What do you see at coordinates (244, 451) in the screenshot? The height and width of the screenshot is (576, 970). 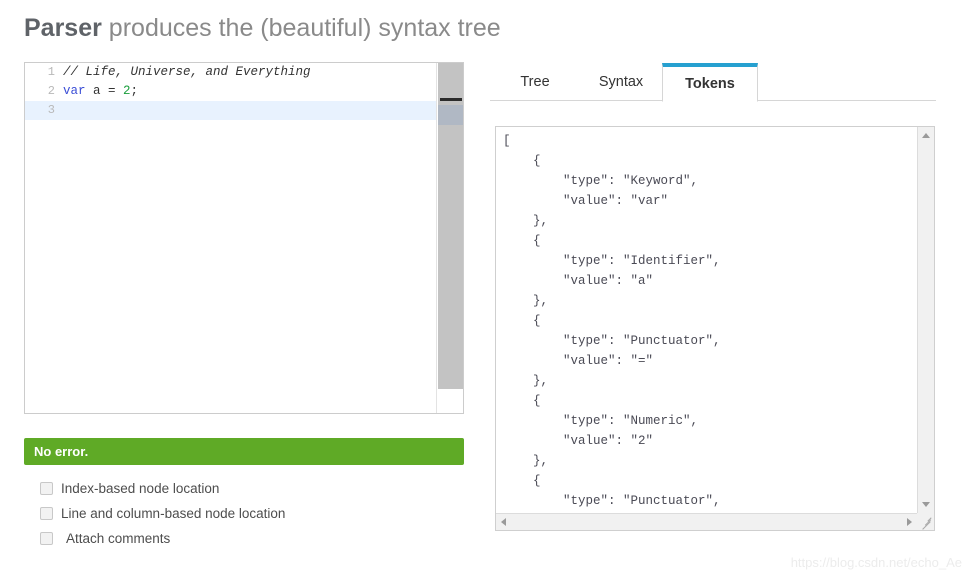 I see `status-badge: No error.` at bounding box center [244, 451].